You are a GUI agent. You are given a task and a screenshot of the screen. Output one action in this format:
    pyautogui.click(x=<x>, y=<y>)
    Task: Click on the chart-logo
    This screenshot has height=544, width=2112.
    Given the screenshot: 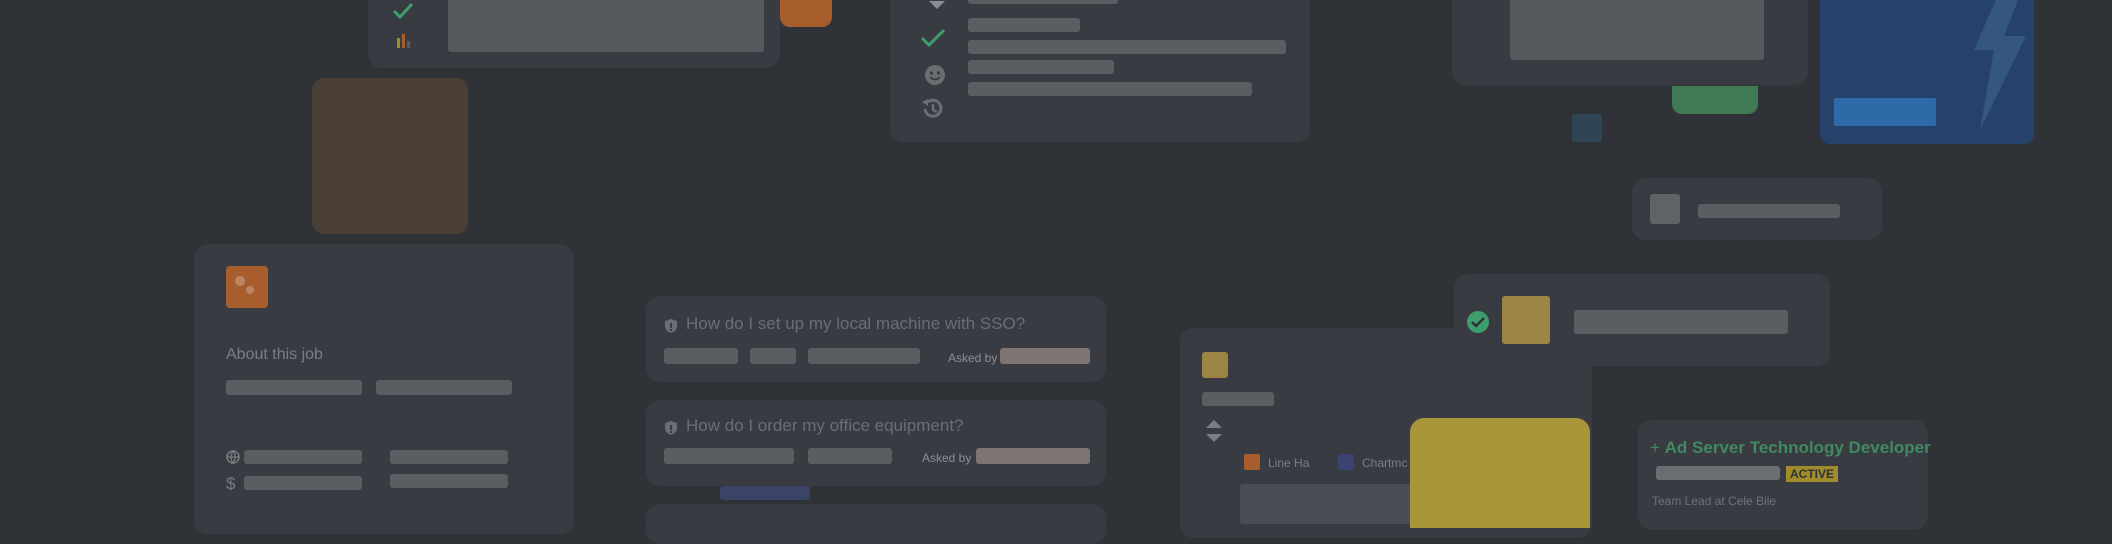 What is the action you would take?
    pyautogui.click(x=1215, y=365)
    